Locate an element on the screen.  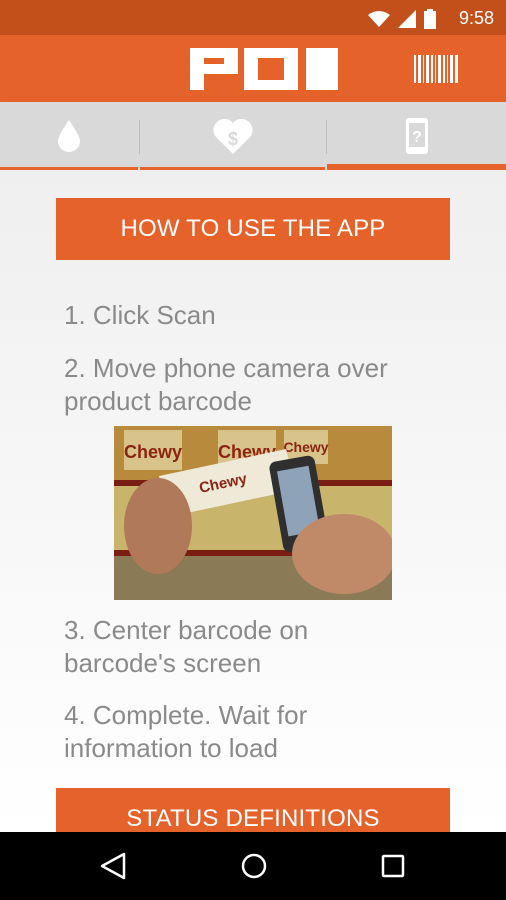
tab-drop is located at coordinates (69, 136).